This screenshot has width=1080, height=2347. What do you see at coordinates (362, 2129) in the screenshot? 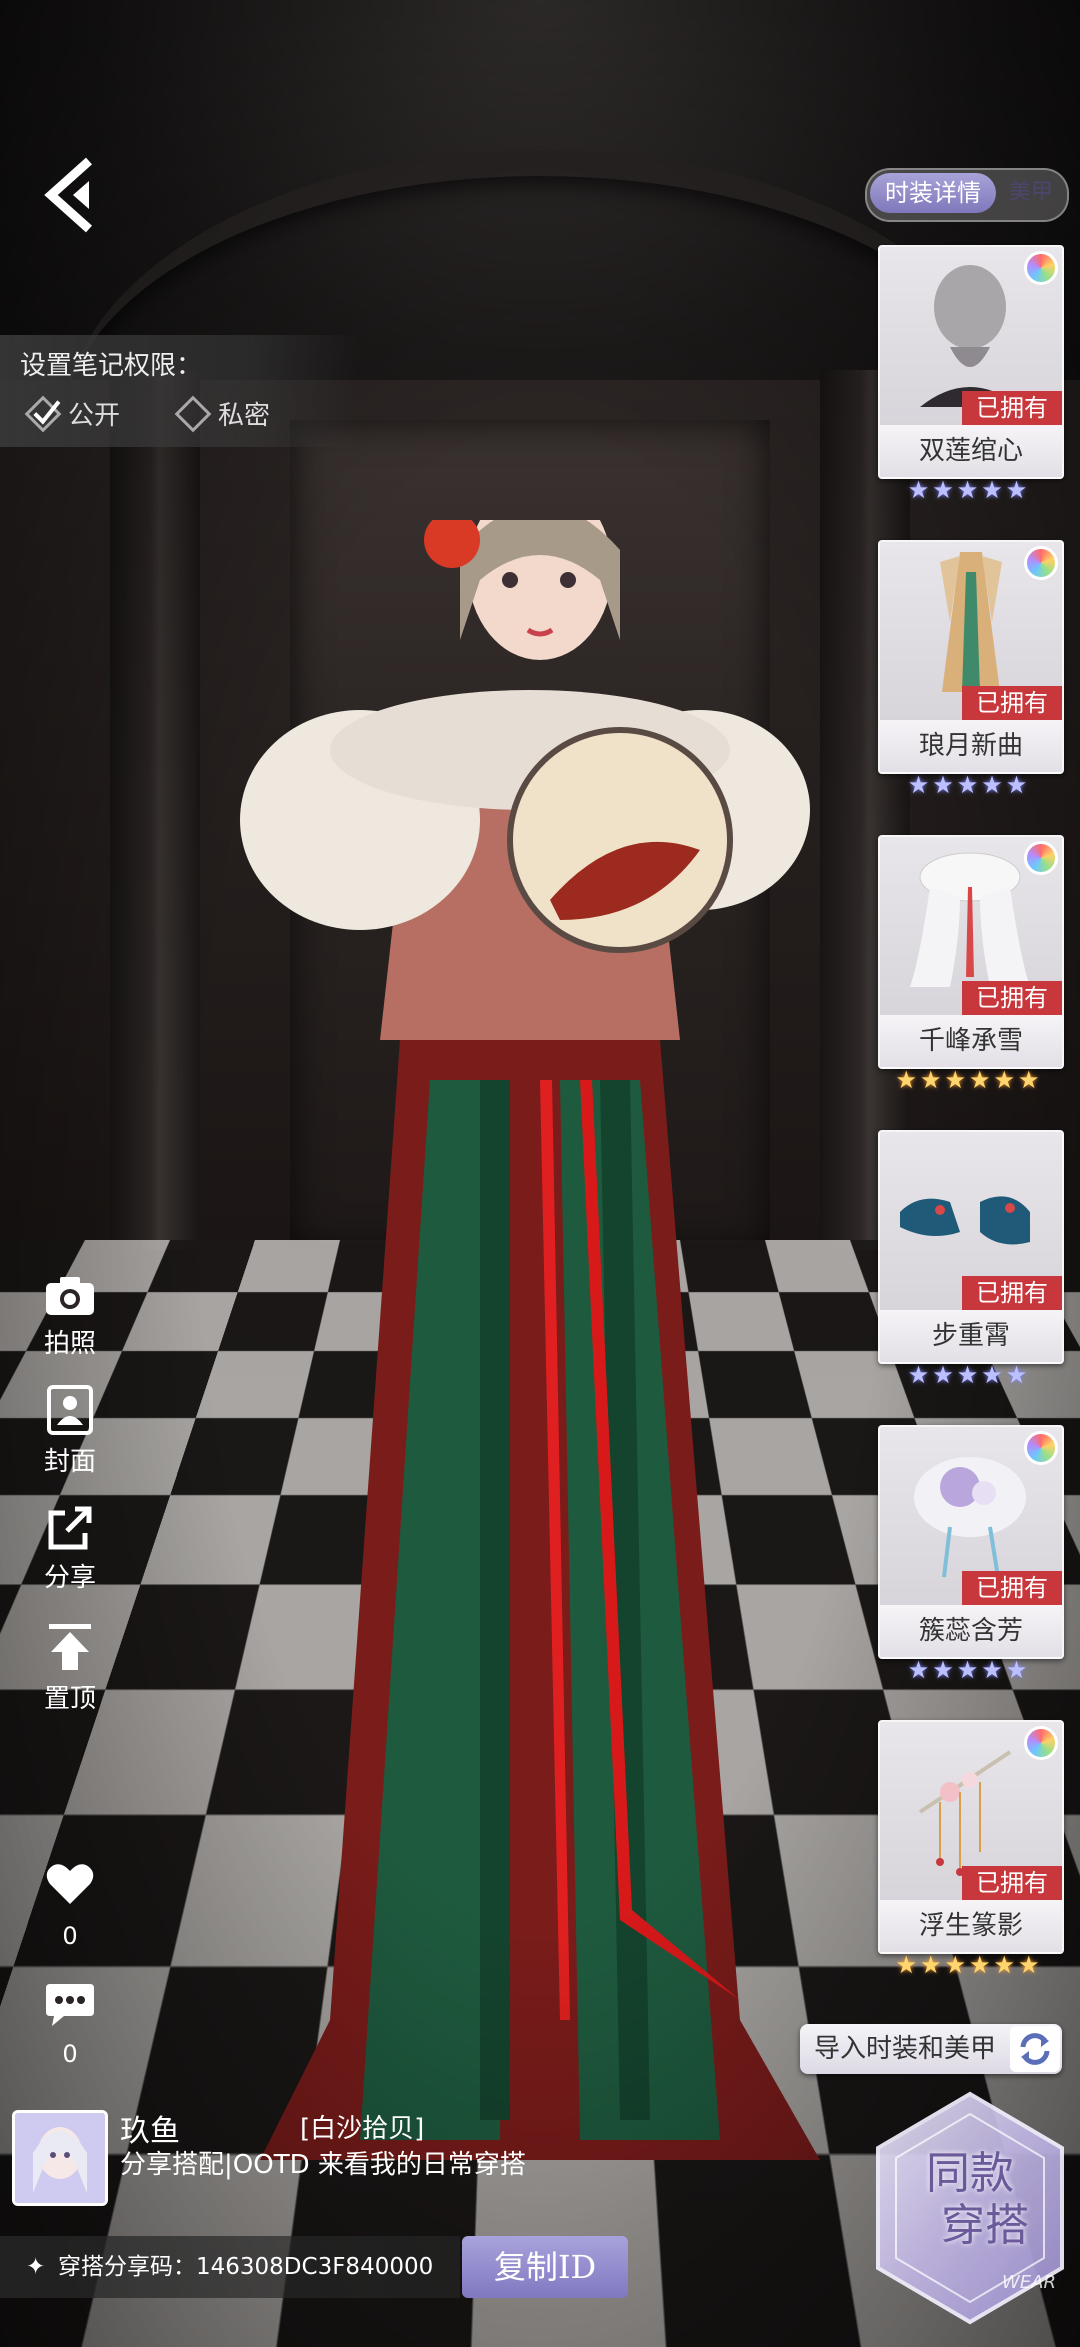
I see `user-title-tag: [白沙拾贝]` at bounding box center [362, 2129].